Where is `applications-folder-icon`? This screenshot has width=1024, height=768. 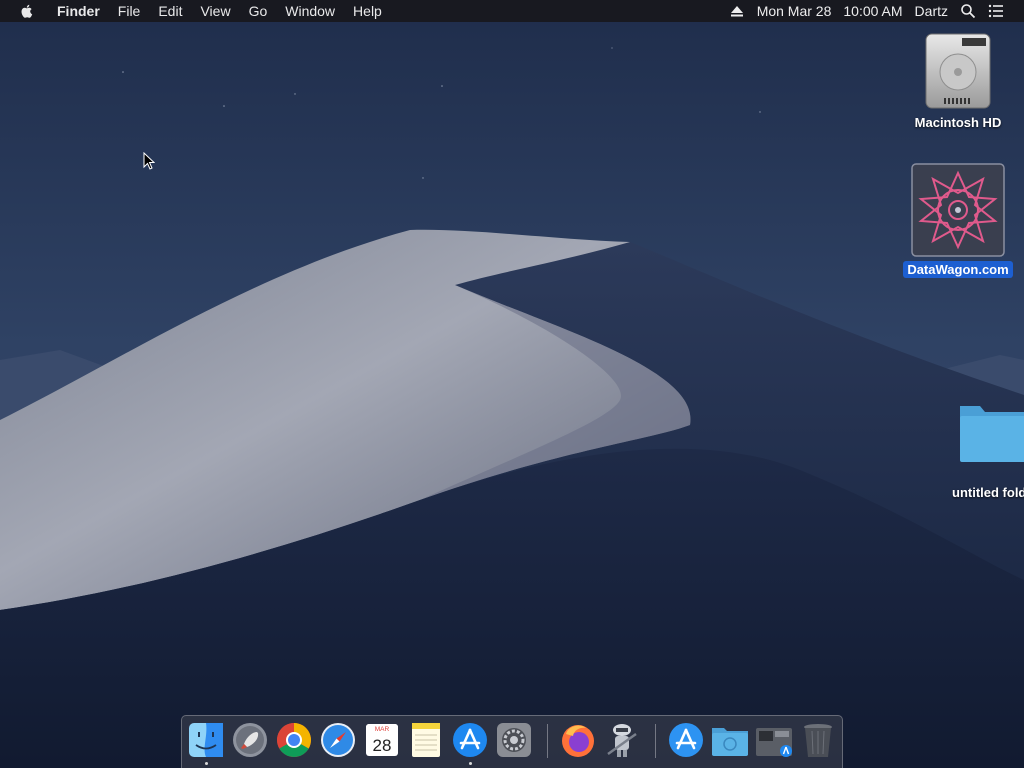 applications-folder-icon is located at coordinates (730, 740).